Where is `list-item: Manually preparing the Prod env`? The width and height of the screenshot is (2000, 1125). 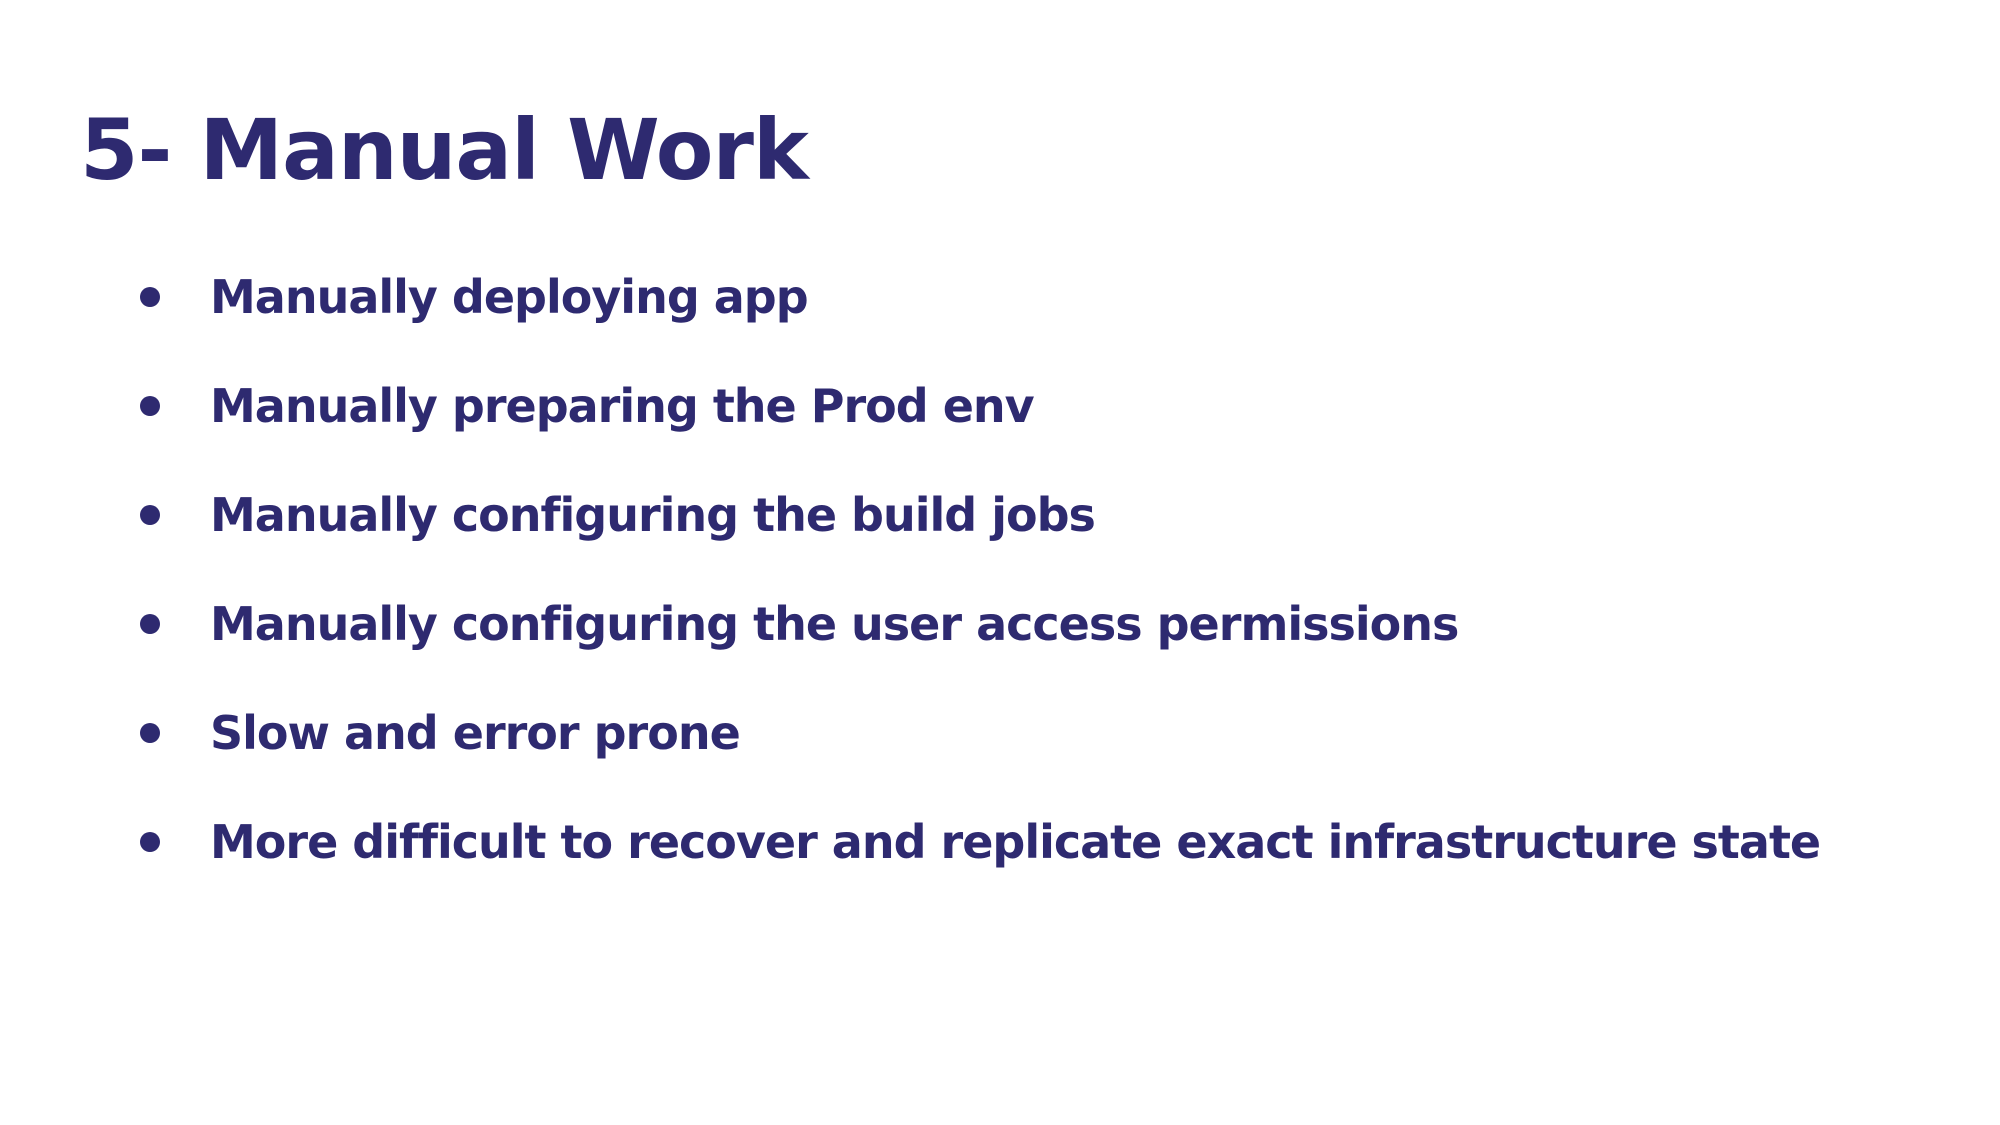
list-item: Manually preparing the Prod env is located at coordinates (980, 406).